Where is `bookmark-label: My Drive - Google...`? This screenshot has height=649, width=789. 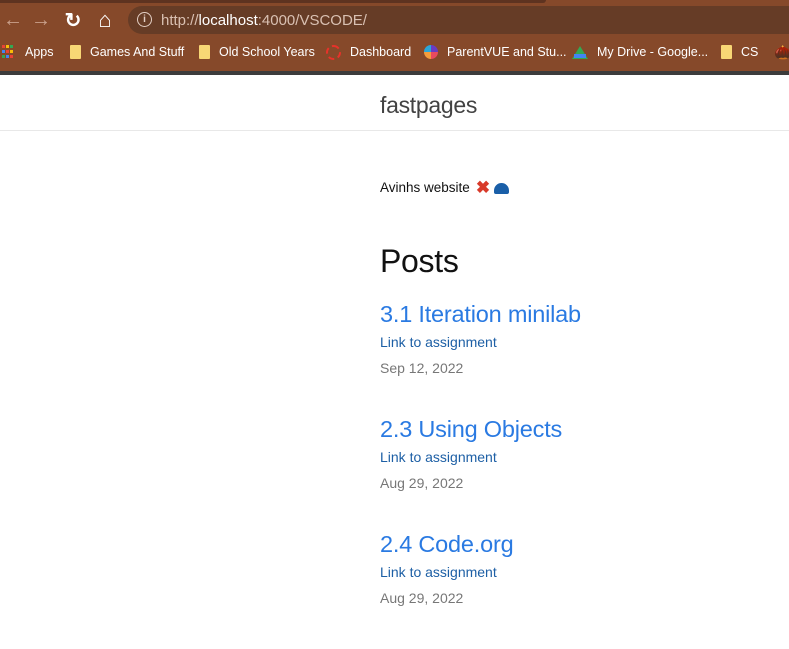 bookmark-label: My Drive - Google... is located at coordinates (653, 52).